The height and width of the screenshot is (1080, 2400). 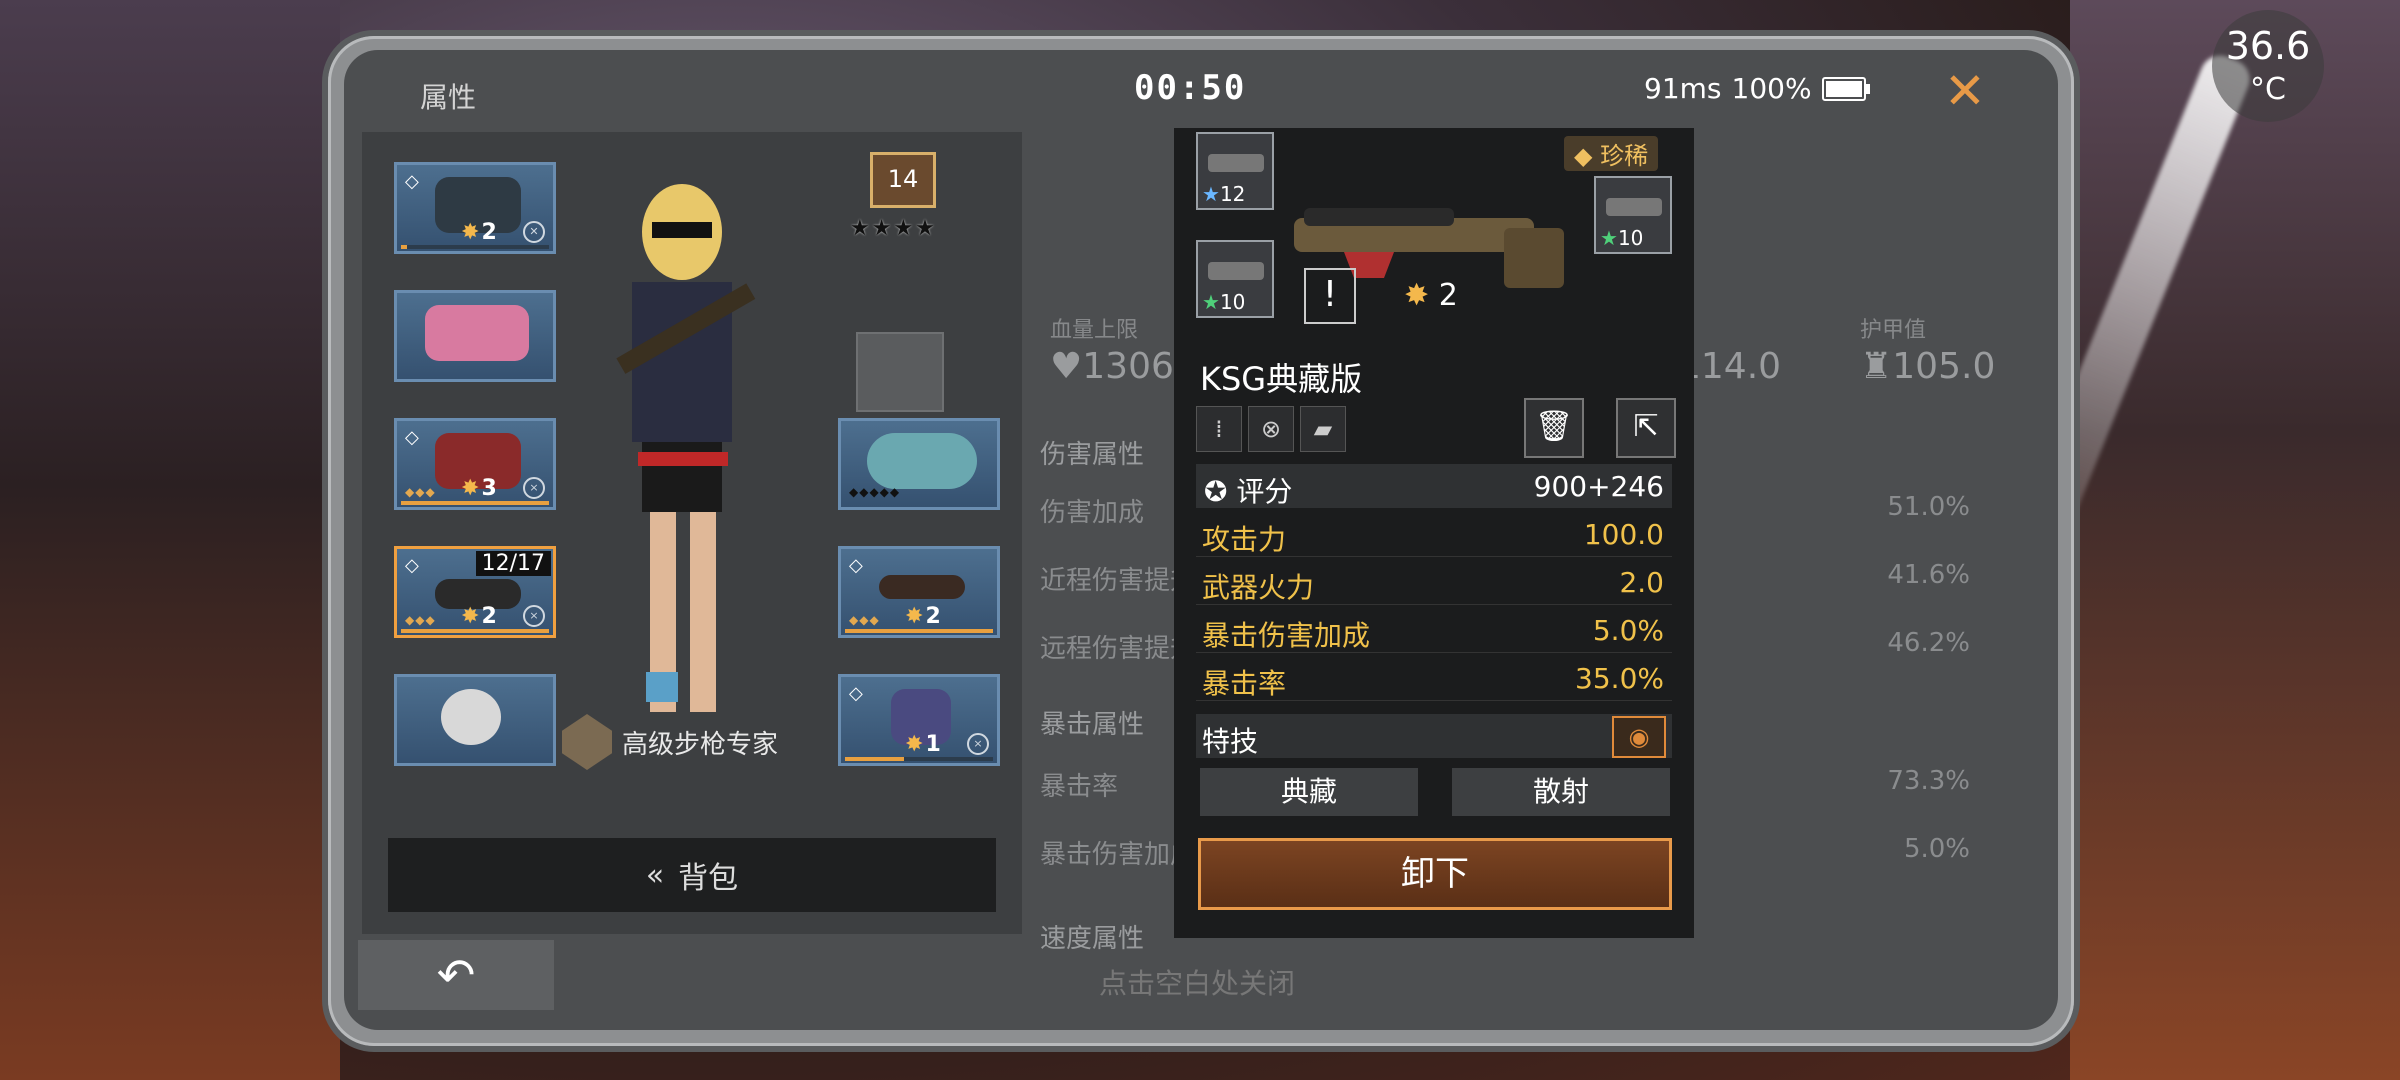 What do you see at coordinates (1190, 88) in the screenshot?
I see `match-timer: 00:50` at bounding box center [1190, 88].